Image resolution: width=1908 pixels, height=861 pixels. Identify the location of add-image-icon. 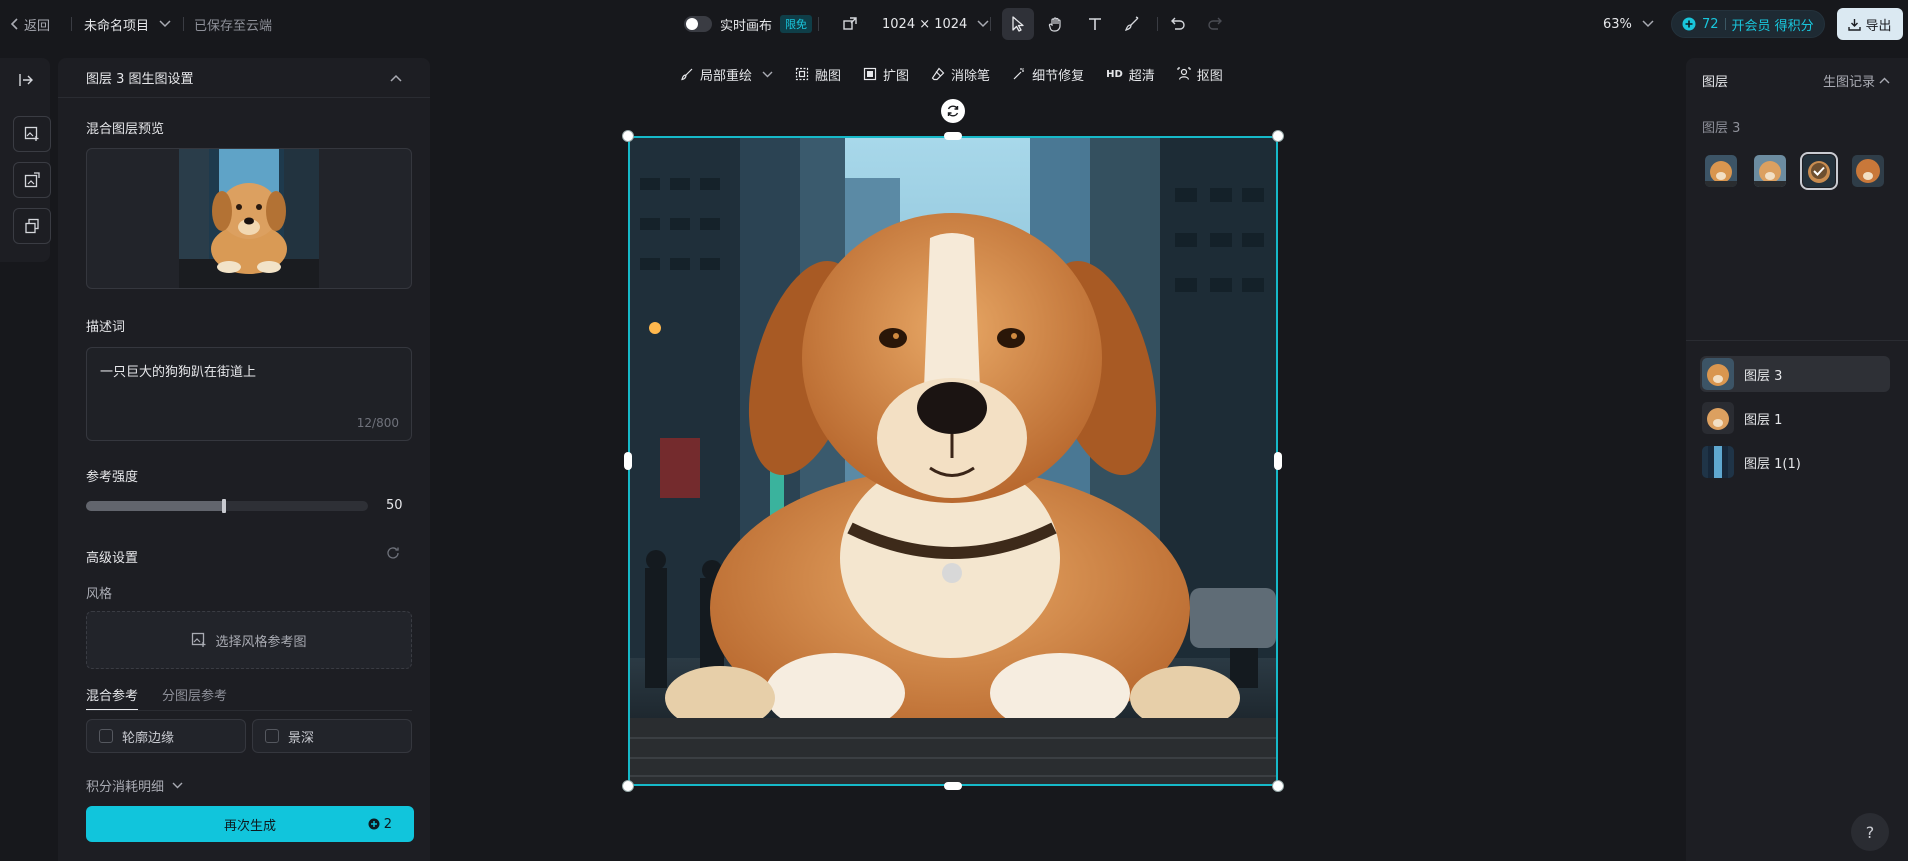
(32, 134).